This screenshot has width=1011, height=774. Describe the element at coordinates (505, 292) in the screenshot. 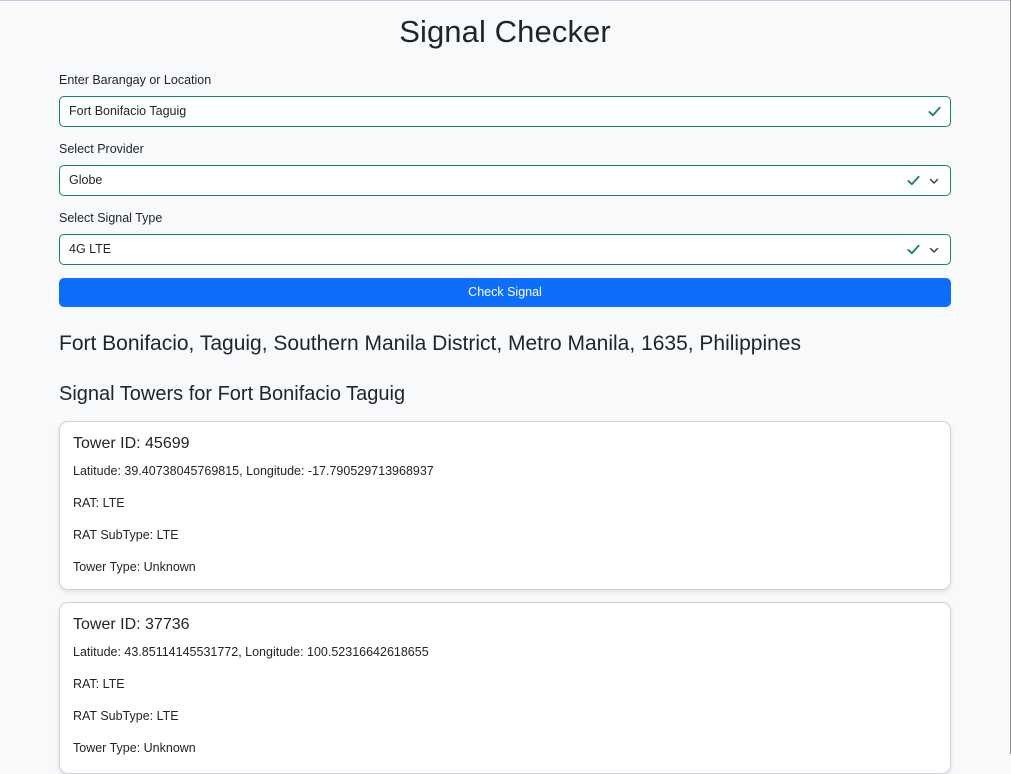

I see `check-signal-button: Check Signal` at that location.